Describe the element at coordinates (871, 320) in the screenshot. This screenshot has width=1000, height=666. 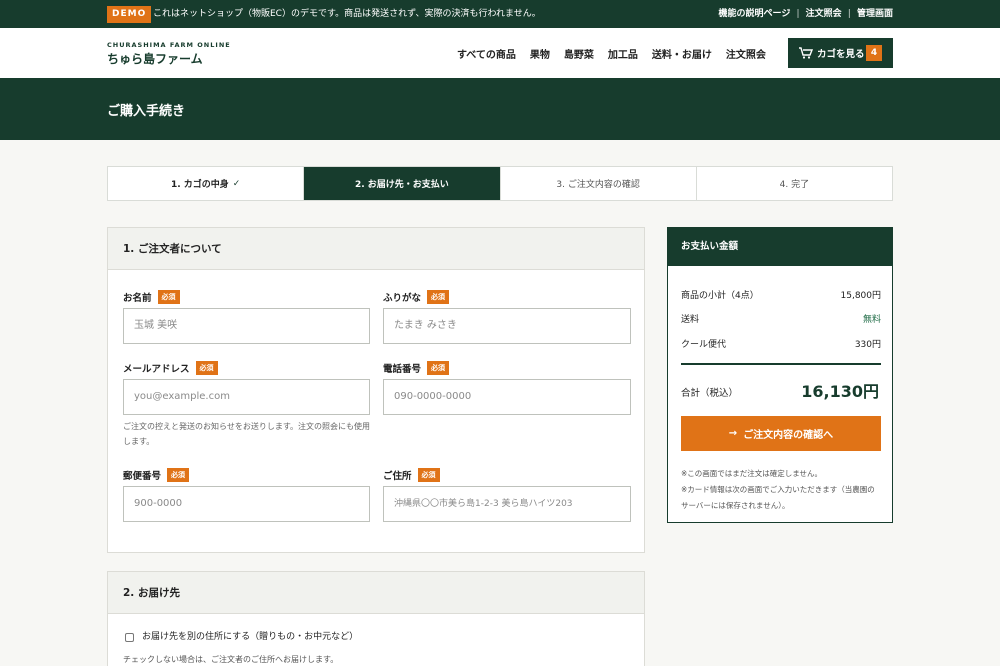
I see `shipping-value: 無料` at that location.